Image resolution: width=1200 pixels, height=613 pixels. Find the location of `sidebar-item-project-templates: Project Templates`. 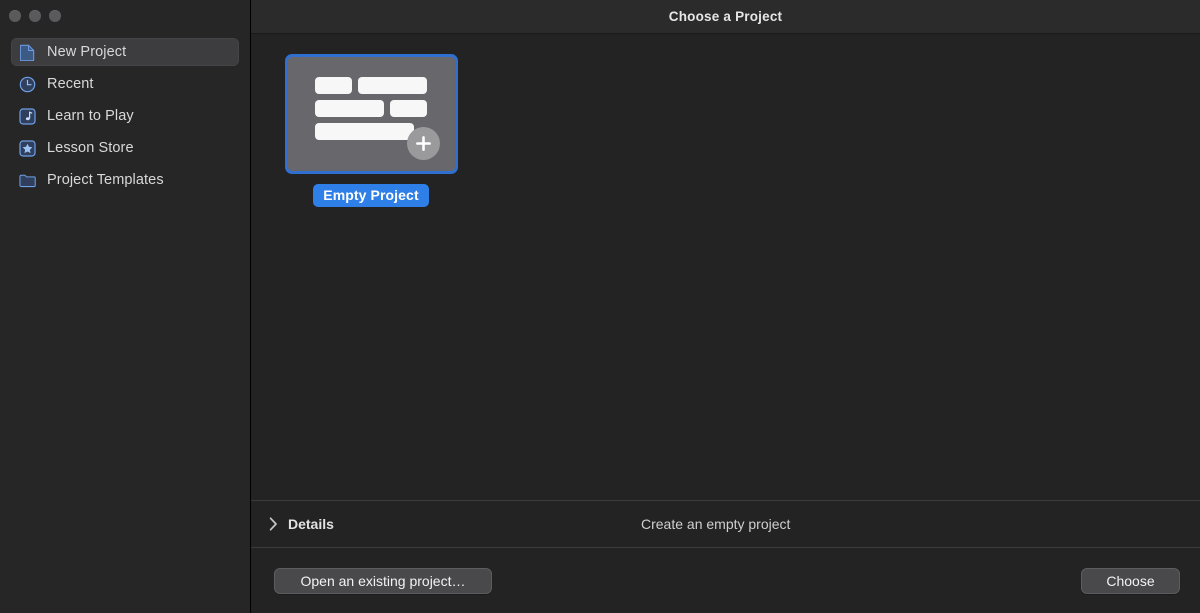

sidebar-item-project-templates: Project Templates is located at coordinates (125, 180).